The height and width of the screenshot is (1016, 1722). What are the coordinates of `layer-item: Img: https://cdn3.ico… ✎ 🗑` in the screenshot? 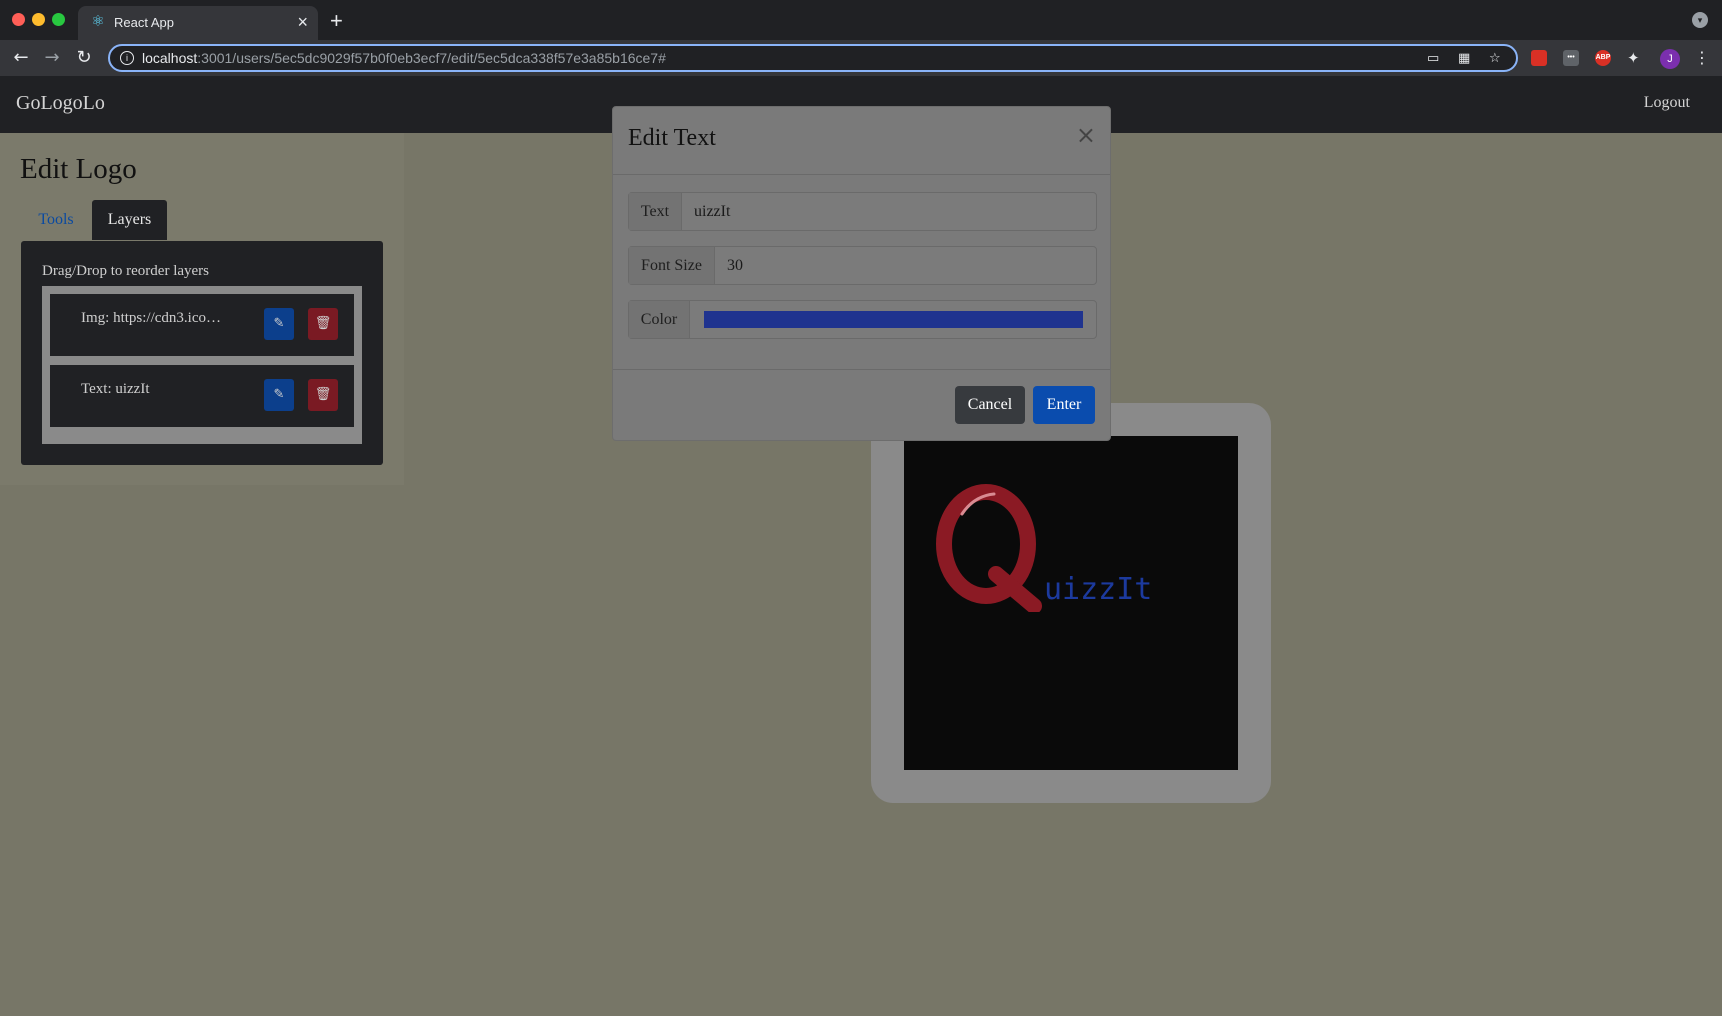 It's located at (202, 325).